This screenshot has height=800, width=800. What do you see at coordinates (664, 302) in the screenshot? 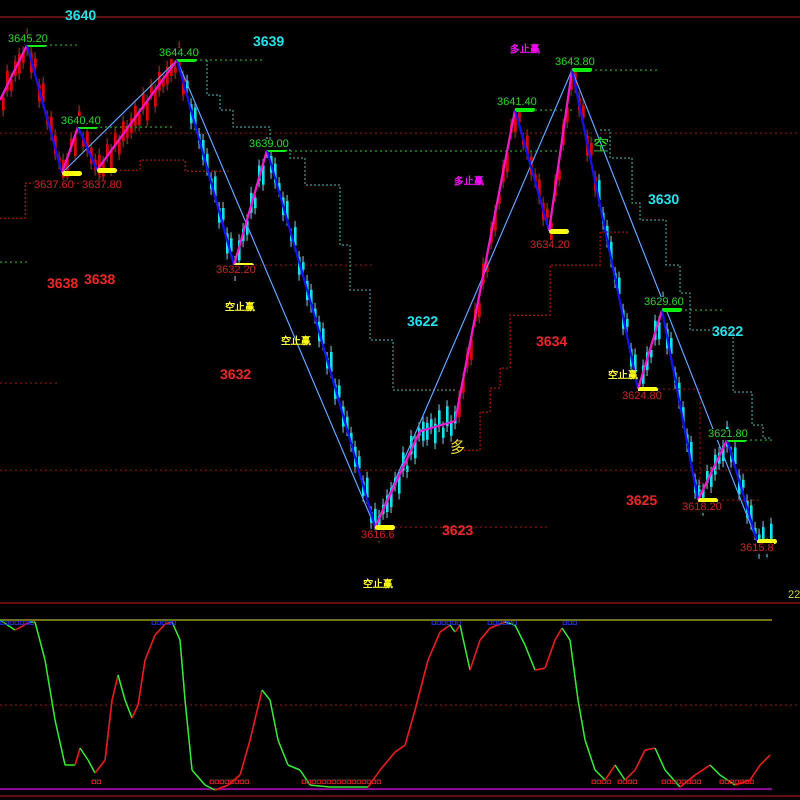
I see `price-label: 3629.60` at bounding box center [664, 302].